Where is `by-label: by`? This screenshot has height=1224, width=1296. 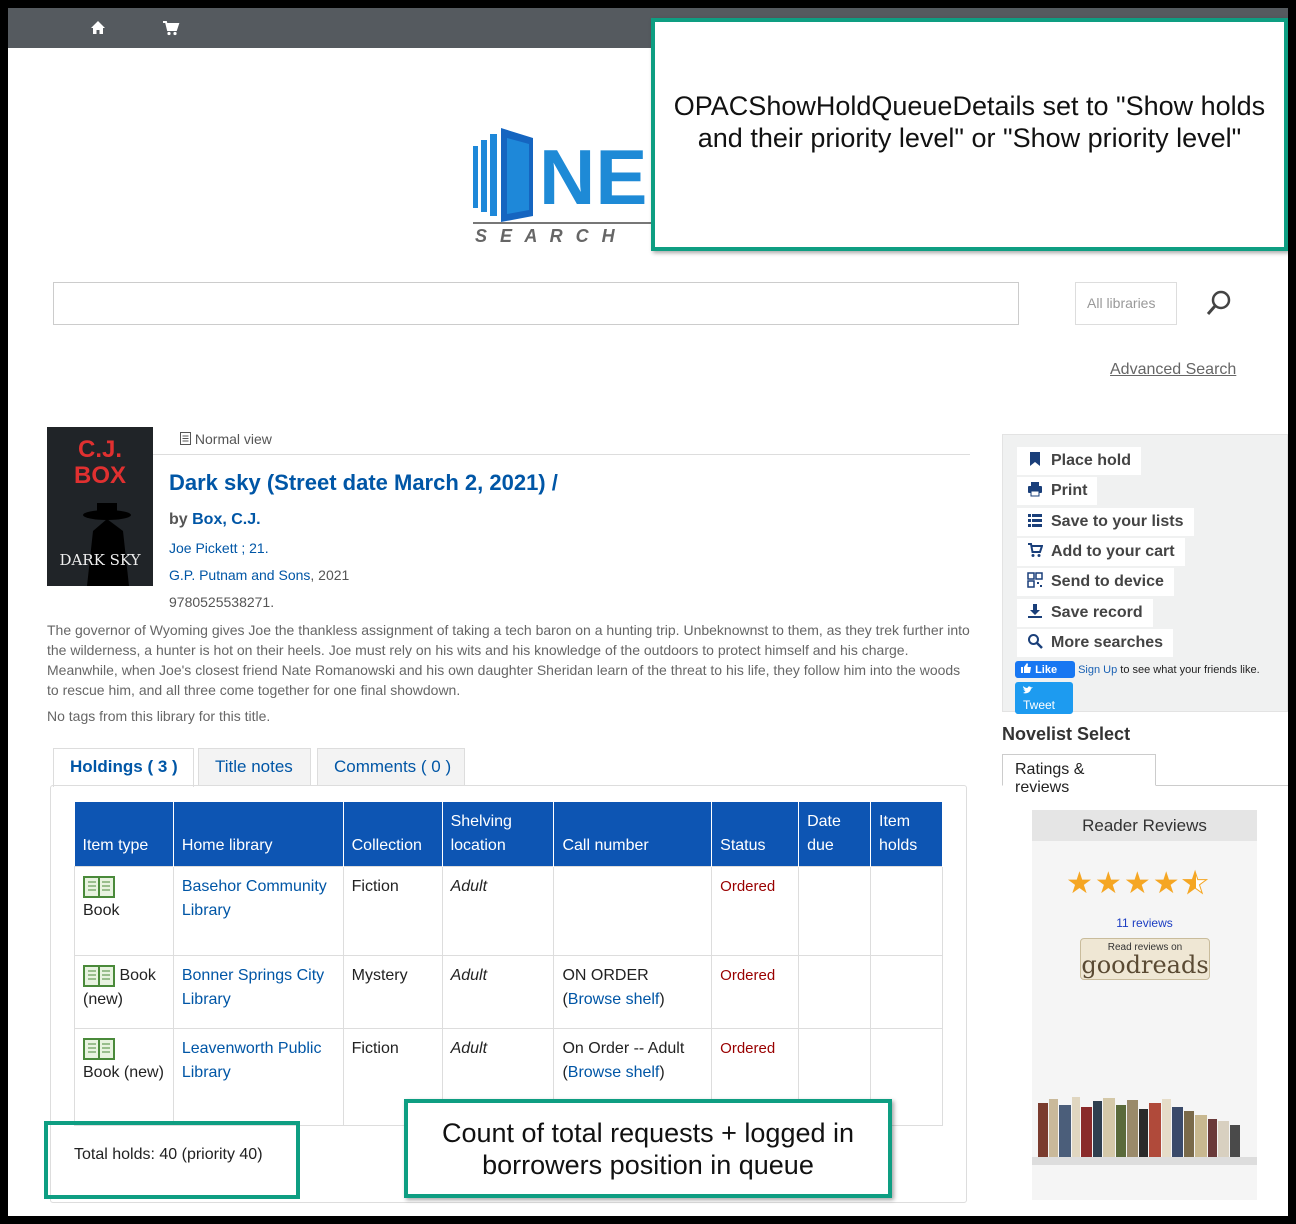
by-label: by is located at coordinates (178, 519).